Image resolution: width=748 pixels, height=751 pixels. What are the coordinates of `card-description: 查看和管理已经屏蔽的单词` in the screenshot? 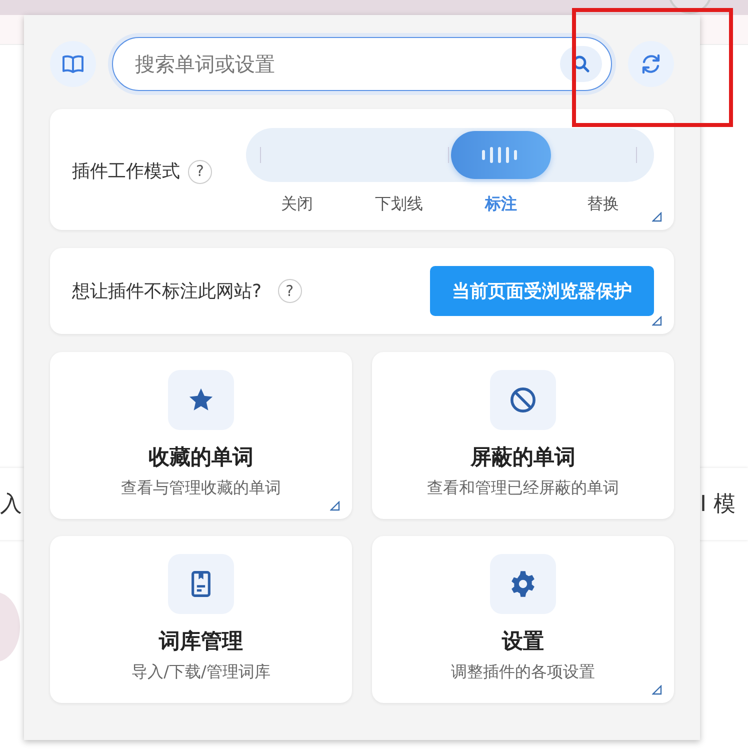 It's located at (523, 487).